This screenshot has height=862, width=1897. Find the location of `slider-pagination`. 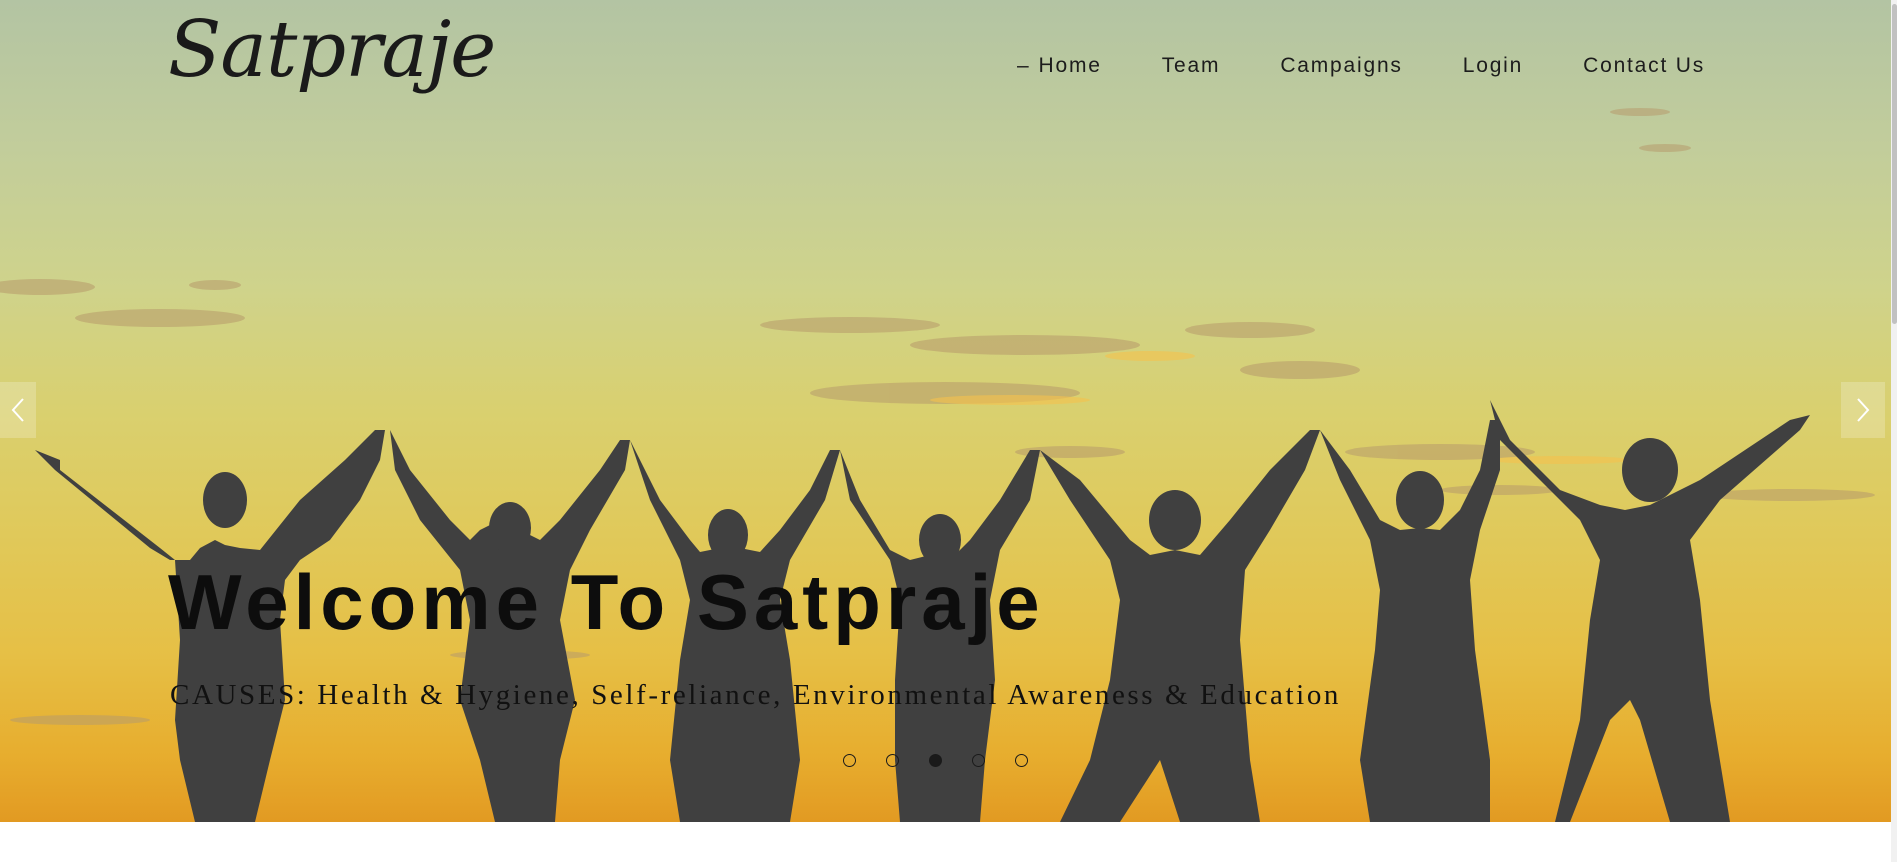

slider-pagination is located at coordinates (950, 760).